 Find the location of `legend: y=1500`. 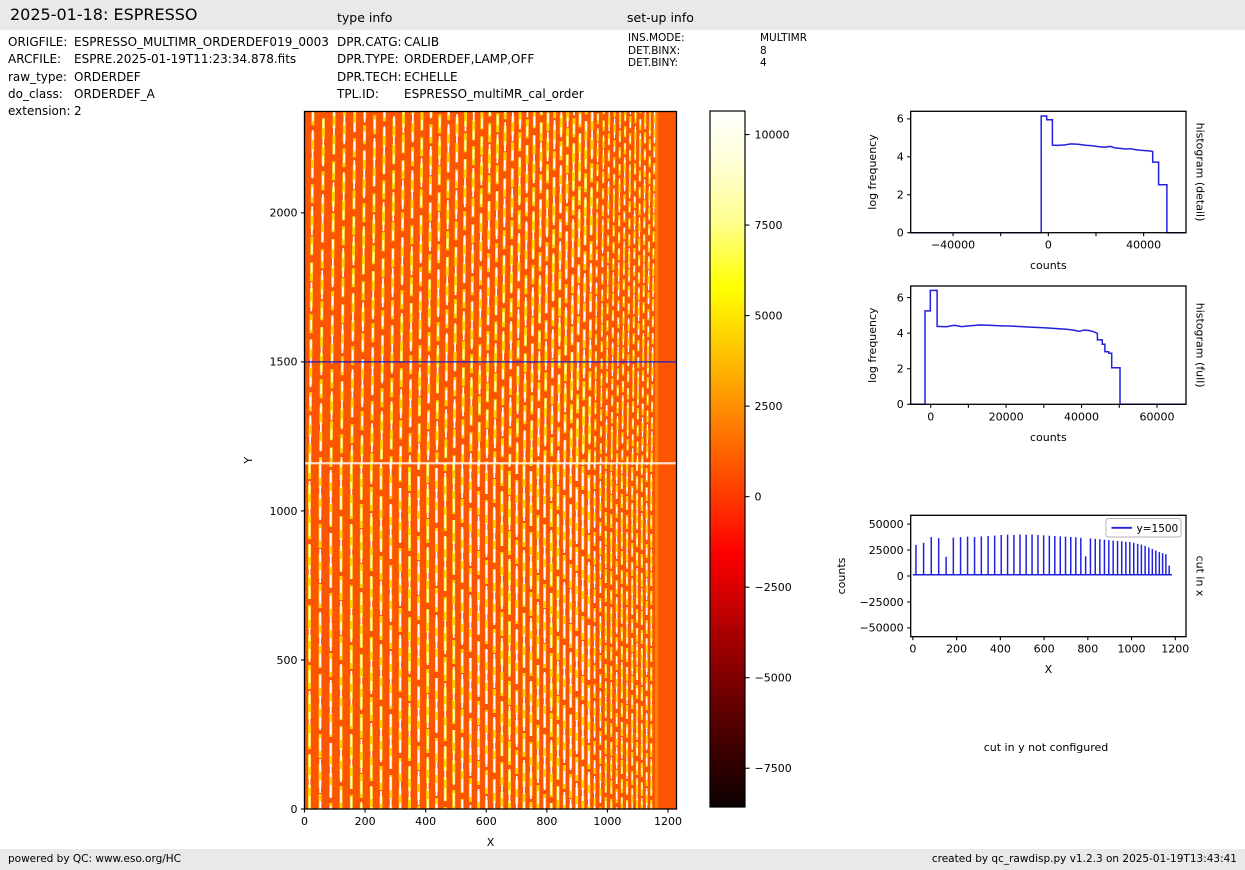

legend: y=1500 is located at coordinates (1143, 528).